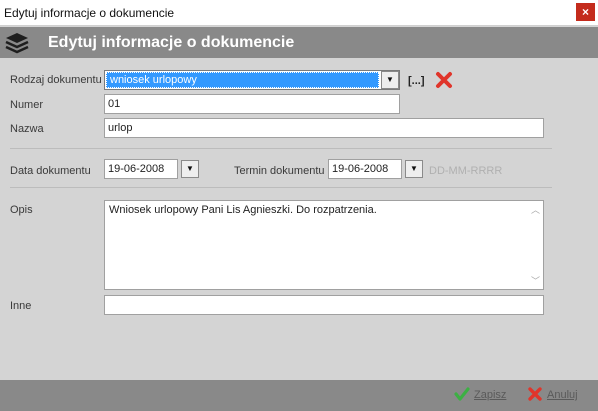 The height and width of the screenshot is (411, 598). I want to click on rodzaj-select-value: wniosek urlopowy, so click(242, 80).